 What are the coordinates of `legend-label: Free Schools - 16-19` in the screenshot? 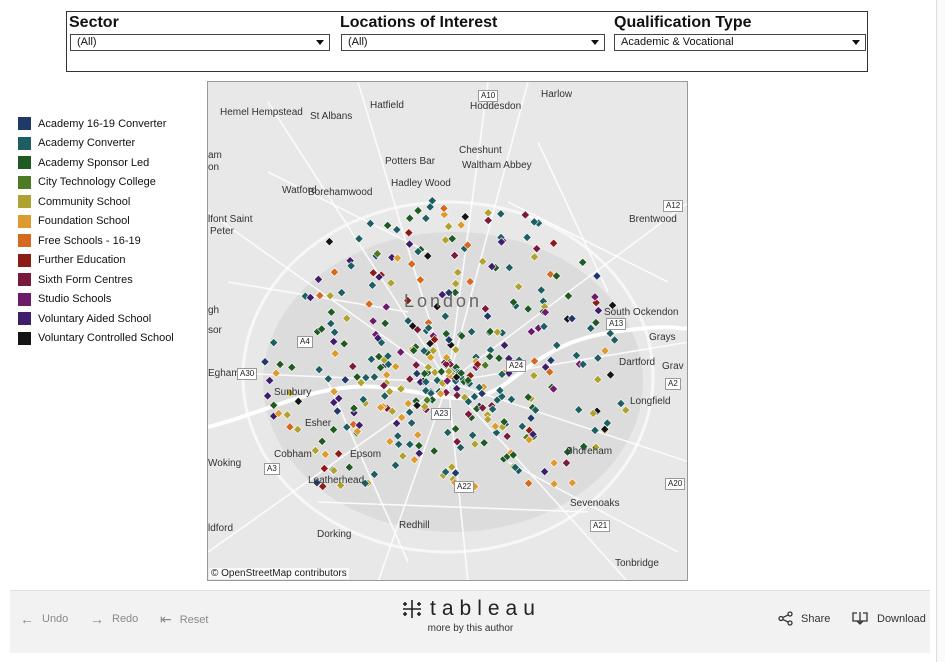 It's located at (89, 240).